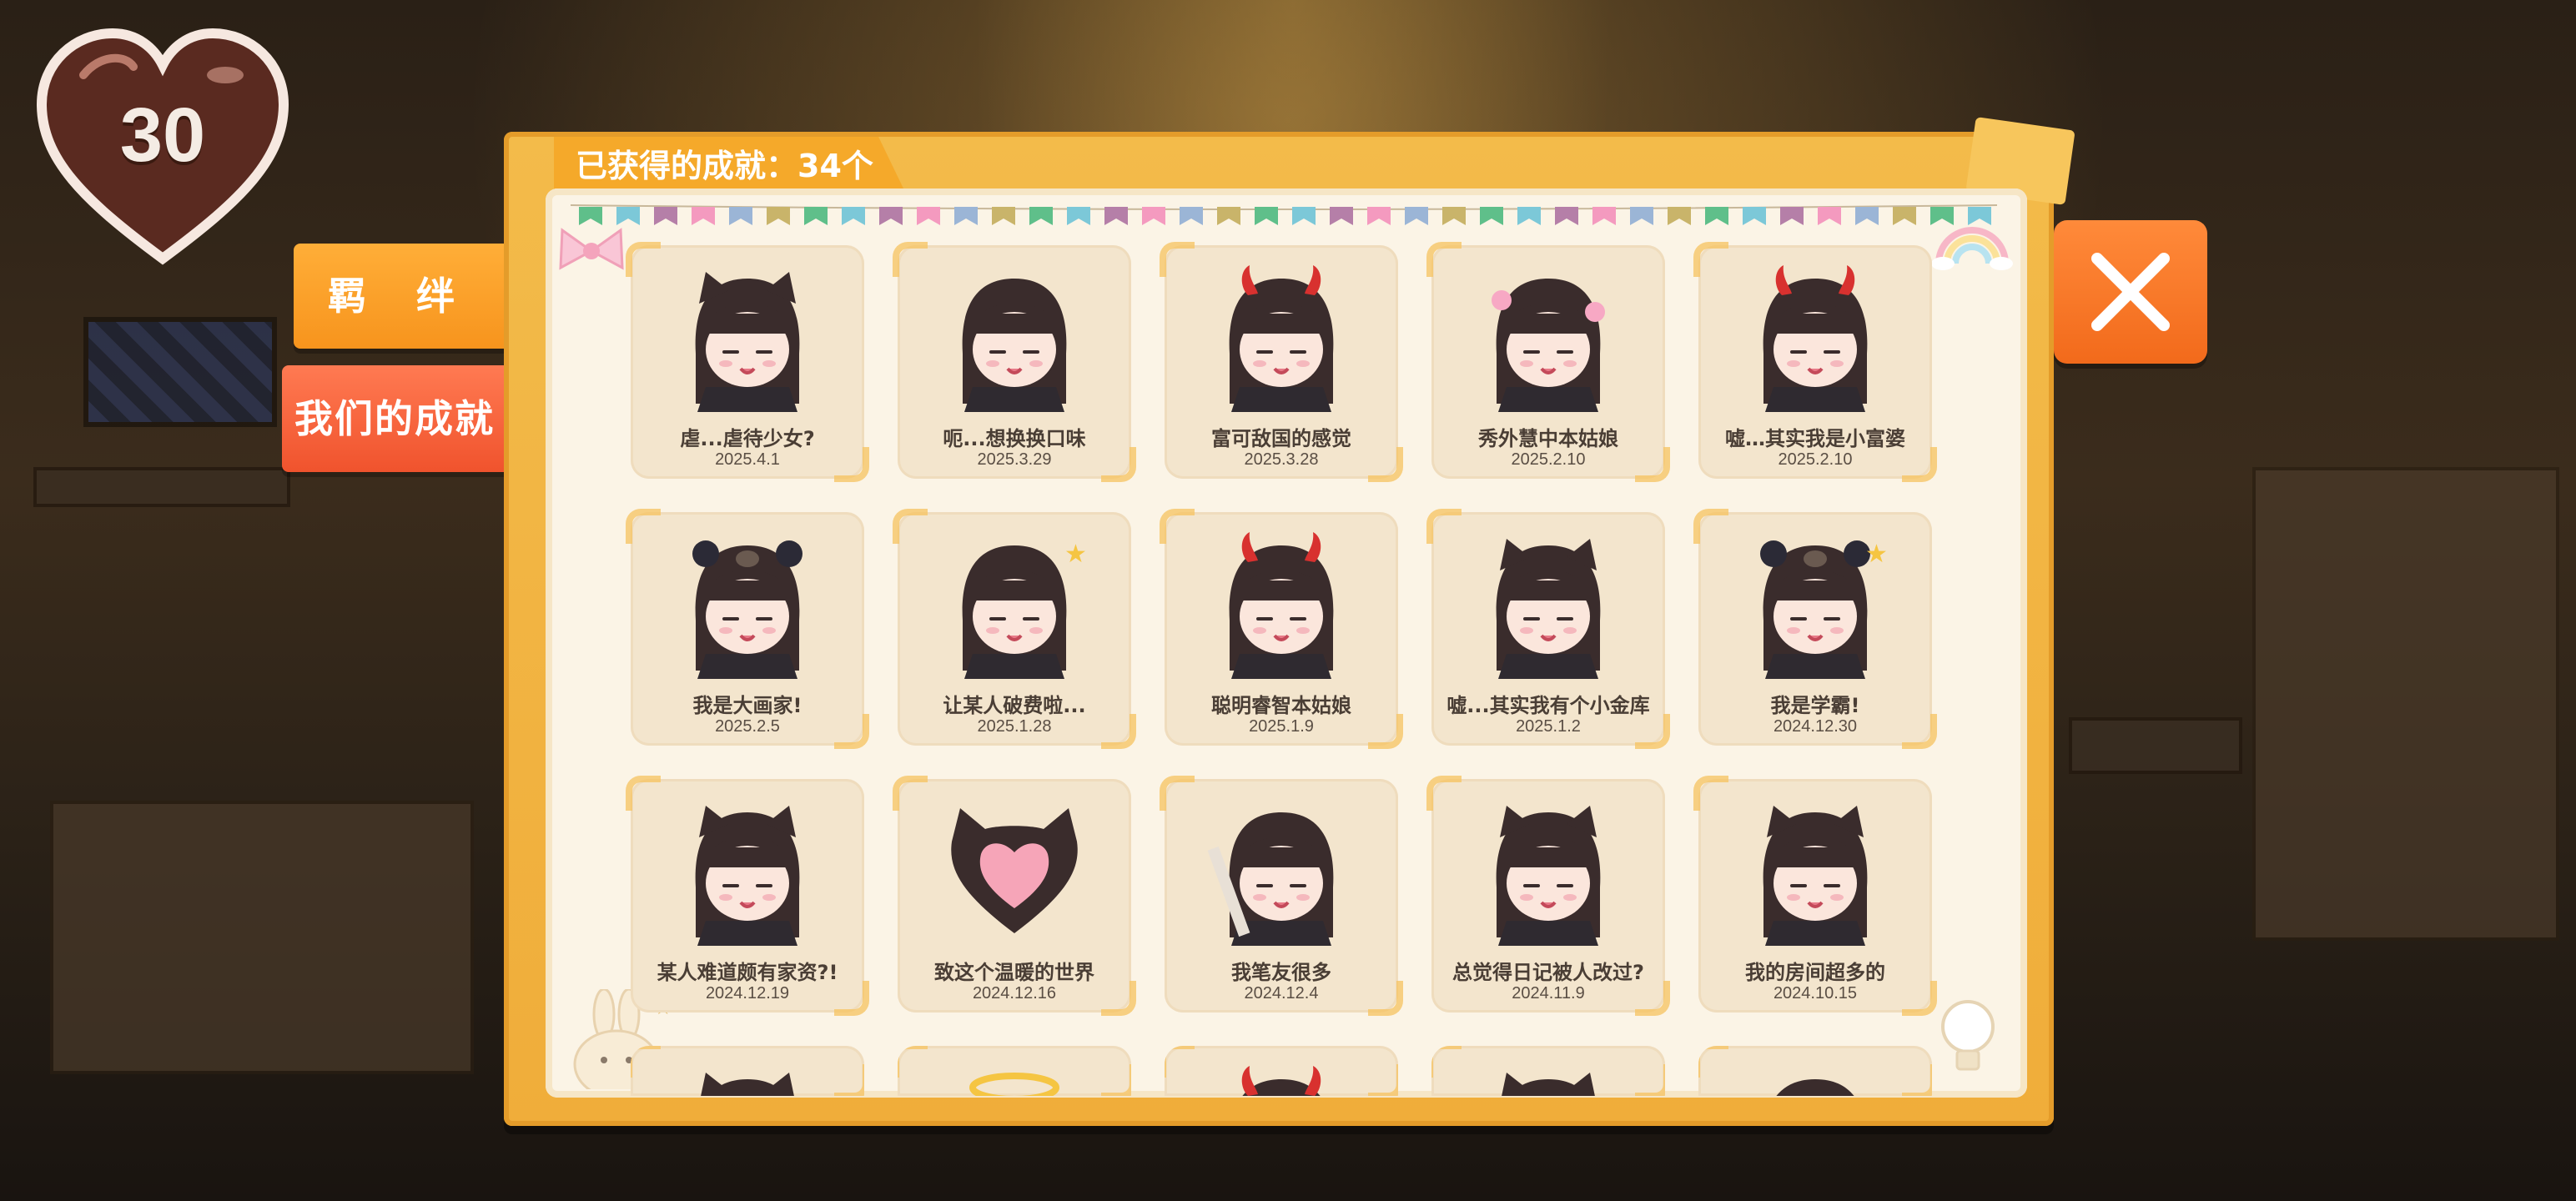 The height and width of the screenshot is (1201, 2576). Describe the element at coordinates (1281, 973) in the screenshot. I see `achievement-title: 我笔友很多` at that location.